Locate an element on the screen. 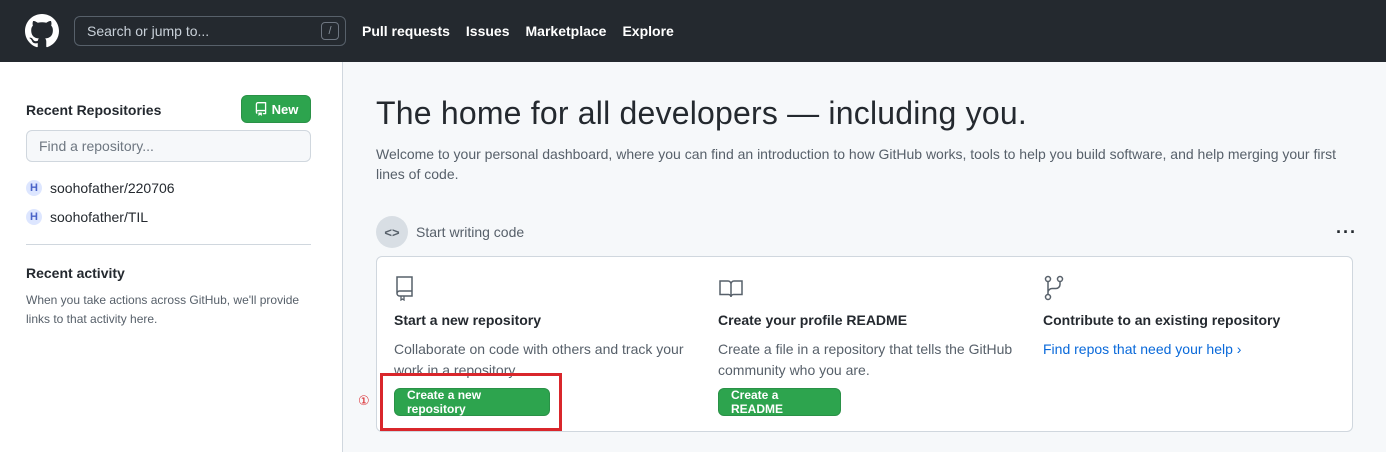 The image size is (1386, 452). repo-item: H soohofather/TIL is located at coordinates (87, 217).